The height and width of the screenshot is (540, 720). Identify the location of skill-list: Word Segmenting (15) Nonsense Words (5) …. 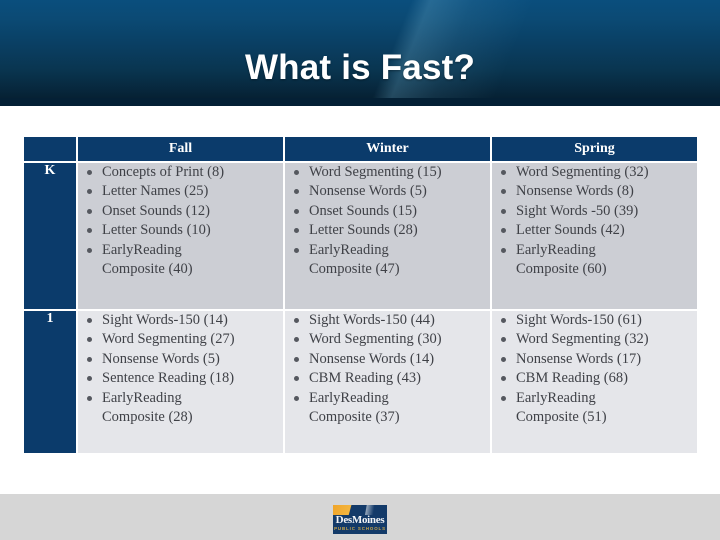
(387, 221).